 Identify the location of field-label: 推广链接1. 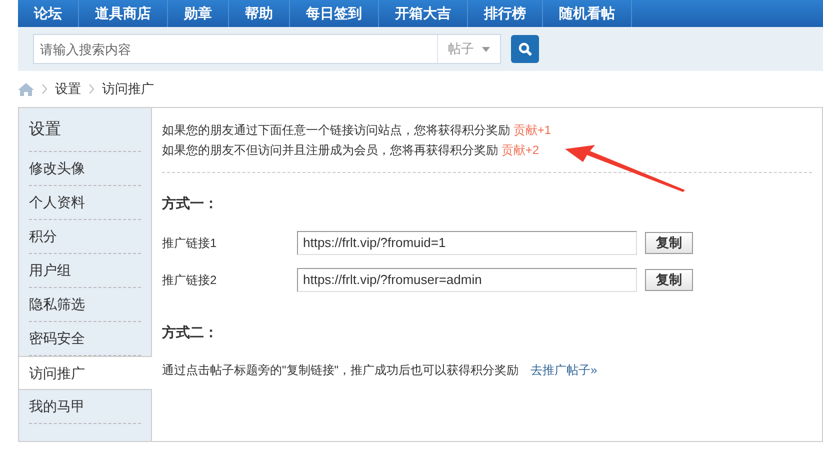
(190, 243).